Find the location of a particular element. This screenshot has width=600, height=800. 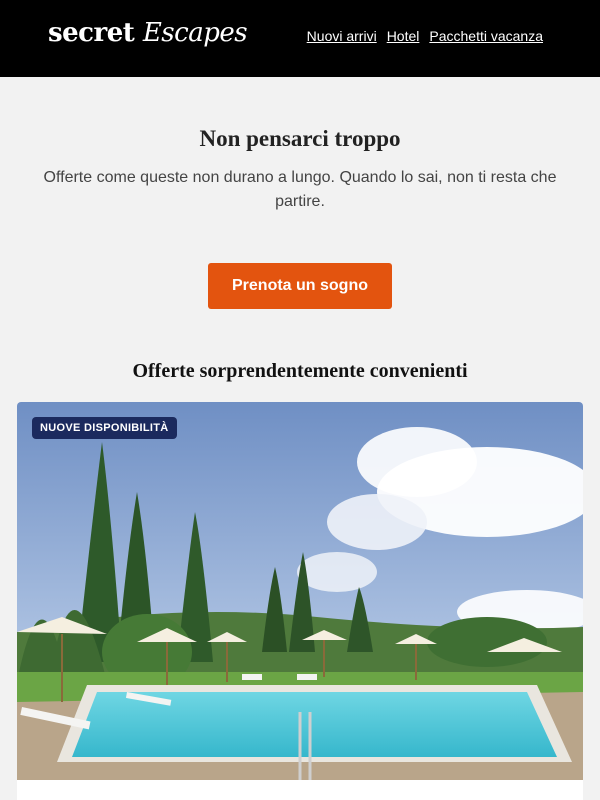

hero-title: Non pensarci troppo is located at coordinates (300, 138).